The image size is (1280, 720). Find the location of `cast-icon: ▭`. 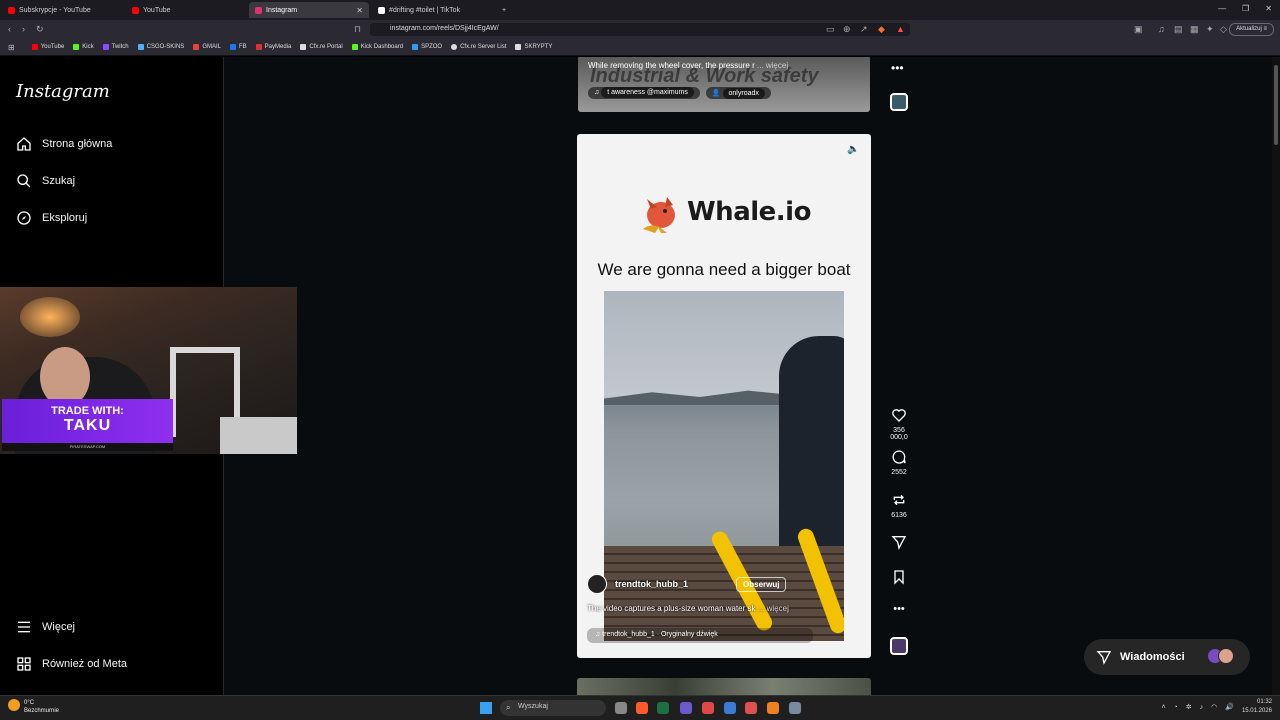

cast-icon: ▭ is located at coordinates (830, 29).